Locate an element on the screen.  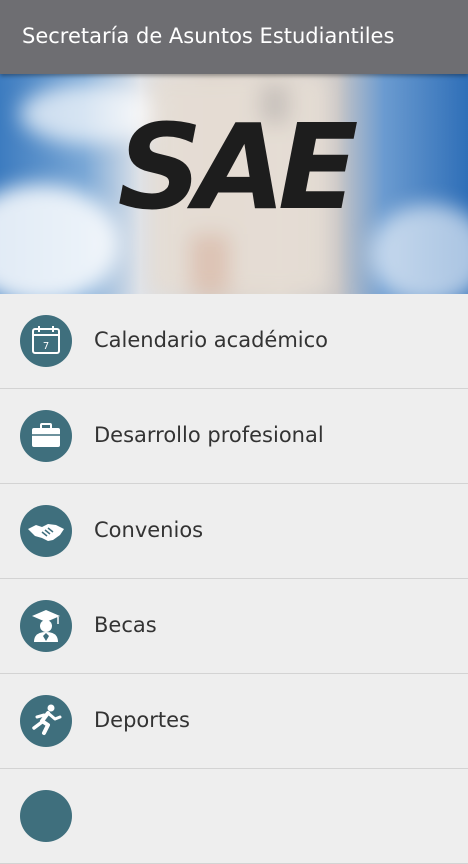
app-bar: Secretaría de Asuntos Estudiantiles is located at coordinates (234, 37).